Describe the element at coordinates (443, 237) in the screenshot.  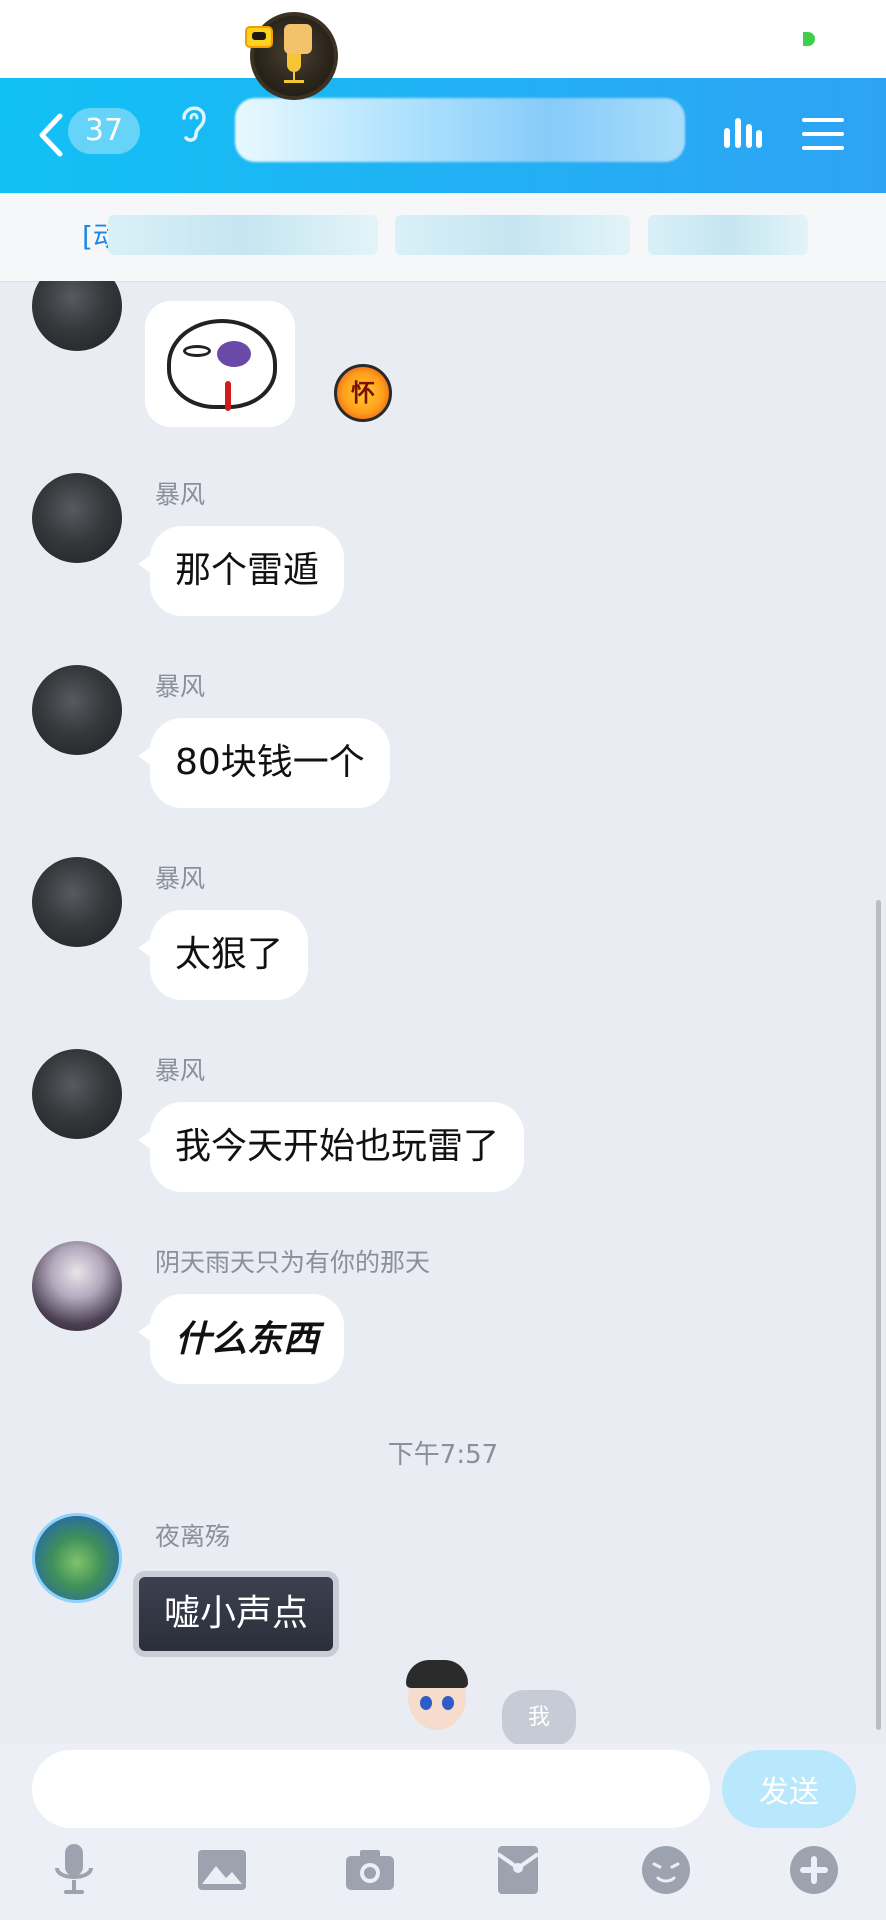
I see `group-notice-bar: [动` at that location.